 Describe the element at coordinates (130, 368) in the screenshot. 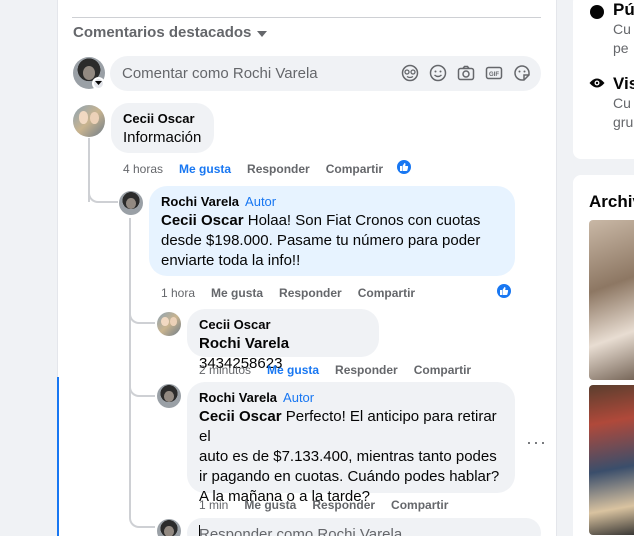

I see `thread-line` at that location.